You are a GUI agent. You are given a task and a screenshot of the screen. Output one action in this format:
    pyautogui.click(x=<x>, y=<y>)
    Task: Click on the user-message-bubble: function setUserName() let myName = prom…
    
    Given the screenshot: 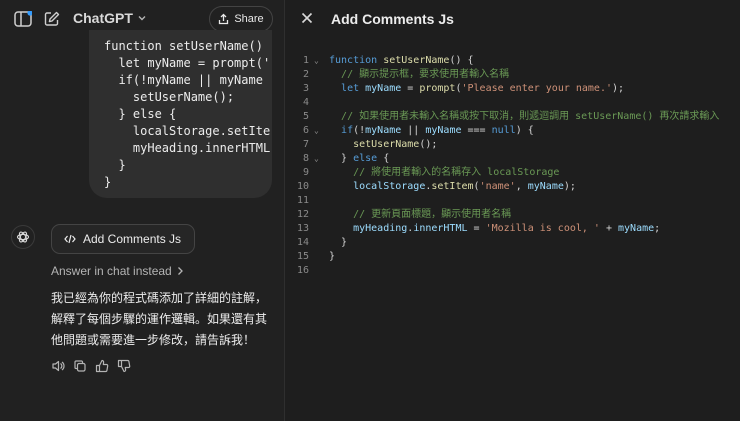 What is the action you would take?
    pyautogui.click(x=180, y=114)
    